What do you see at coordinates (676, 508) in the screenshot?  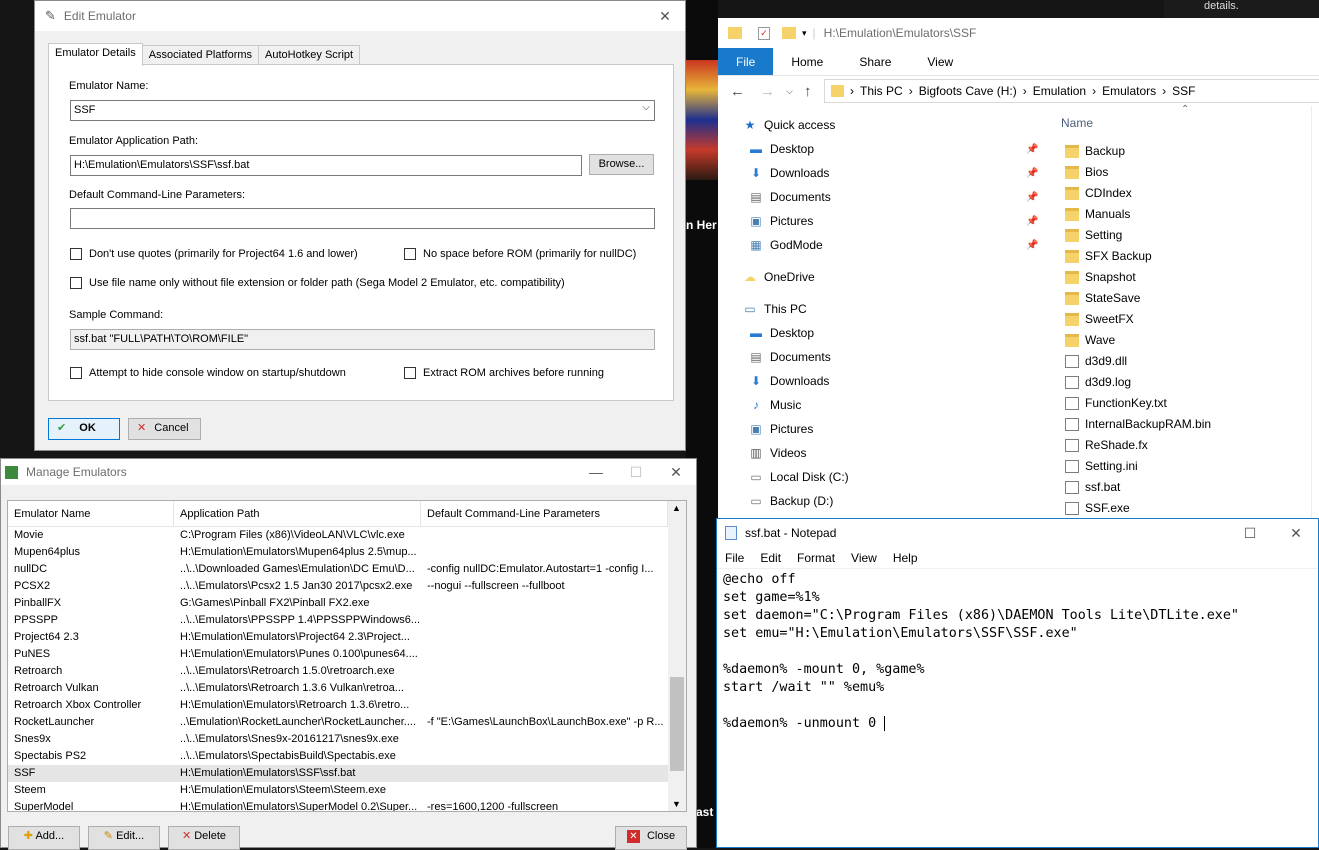 I see `scroll-up-icon: ▲` at bounding box center [676, 508].